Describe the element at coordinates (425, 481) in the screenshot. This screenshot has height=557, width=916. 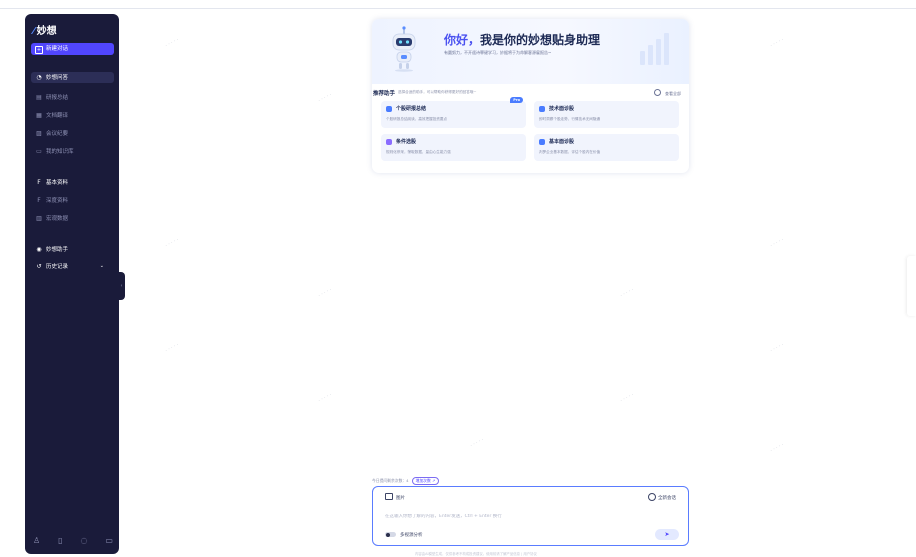
I see `add-quota-link: 增加次数 ↗` at that location.